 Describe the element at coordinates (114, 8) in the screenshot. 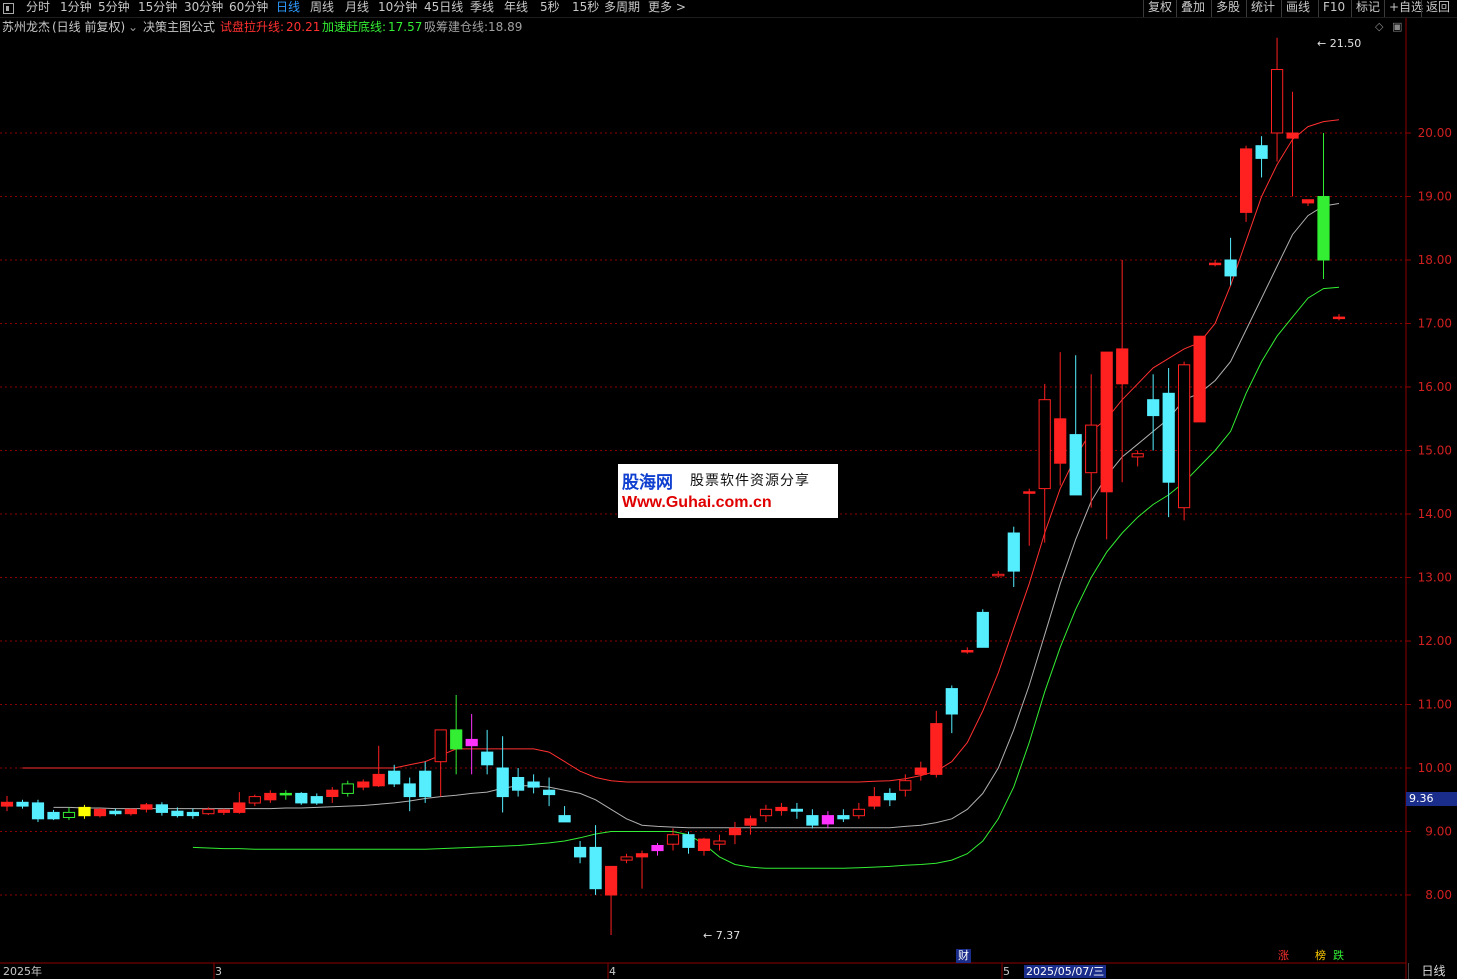

I see `period-tab-2: 5分钟` at that location.